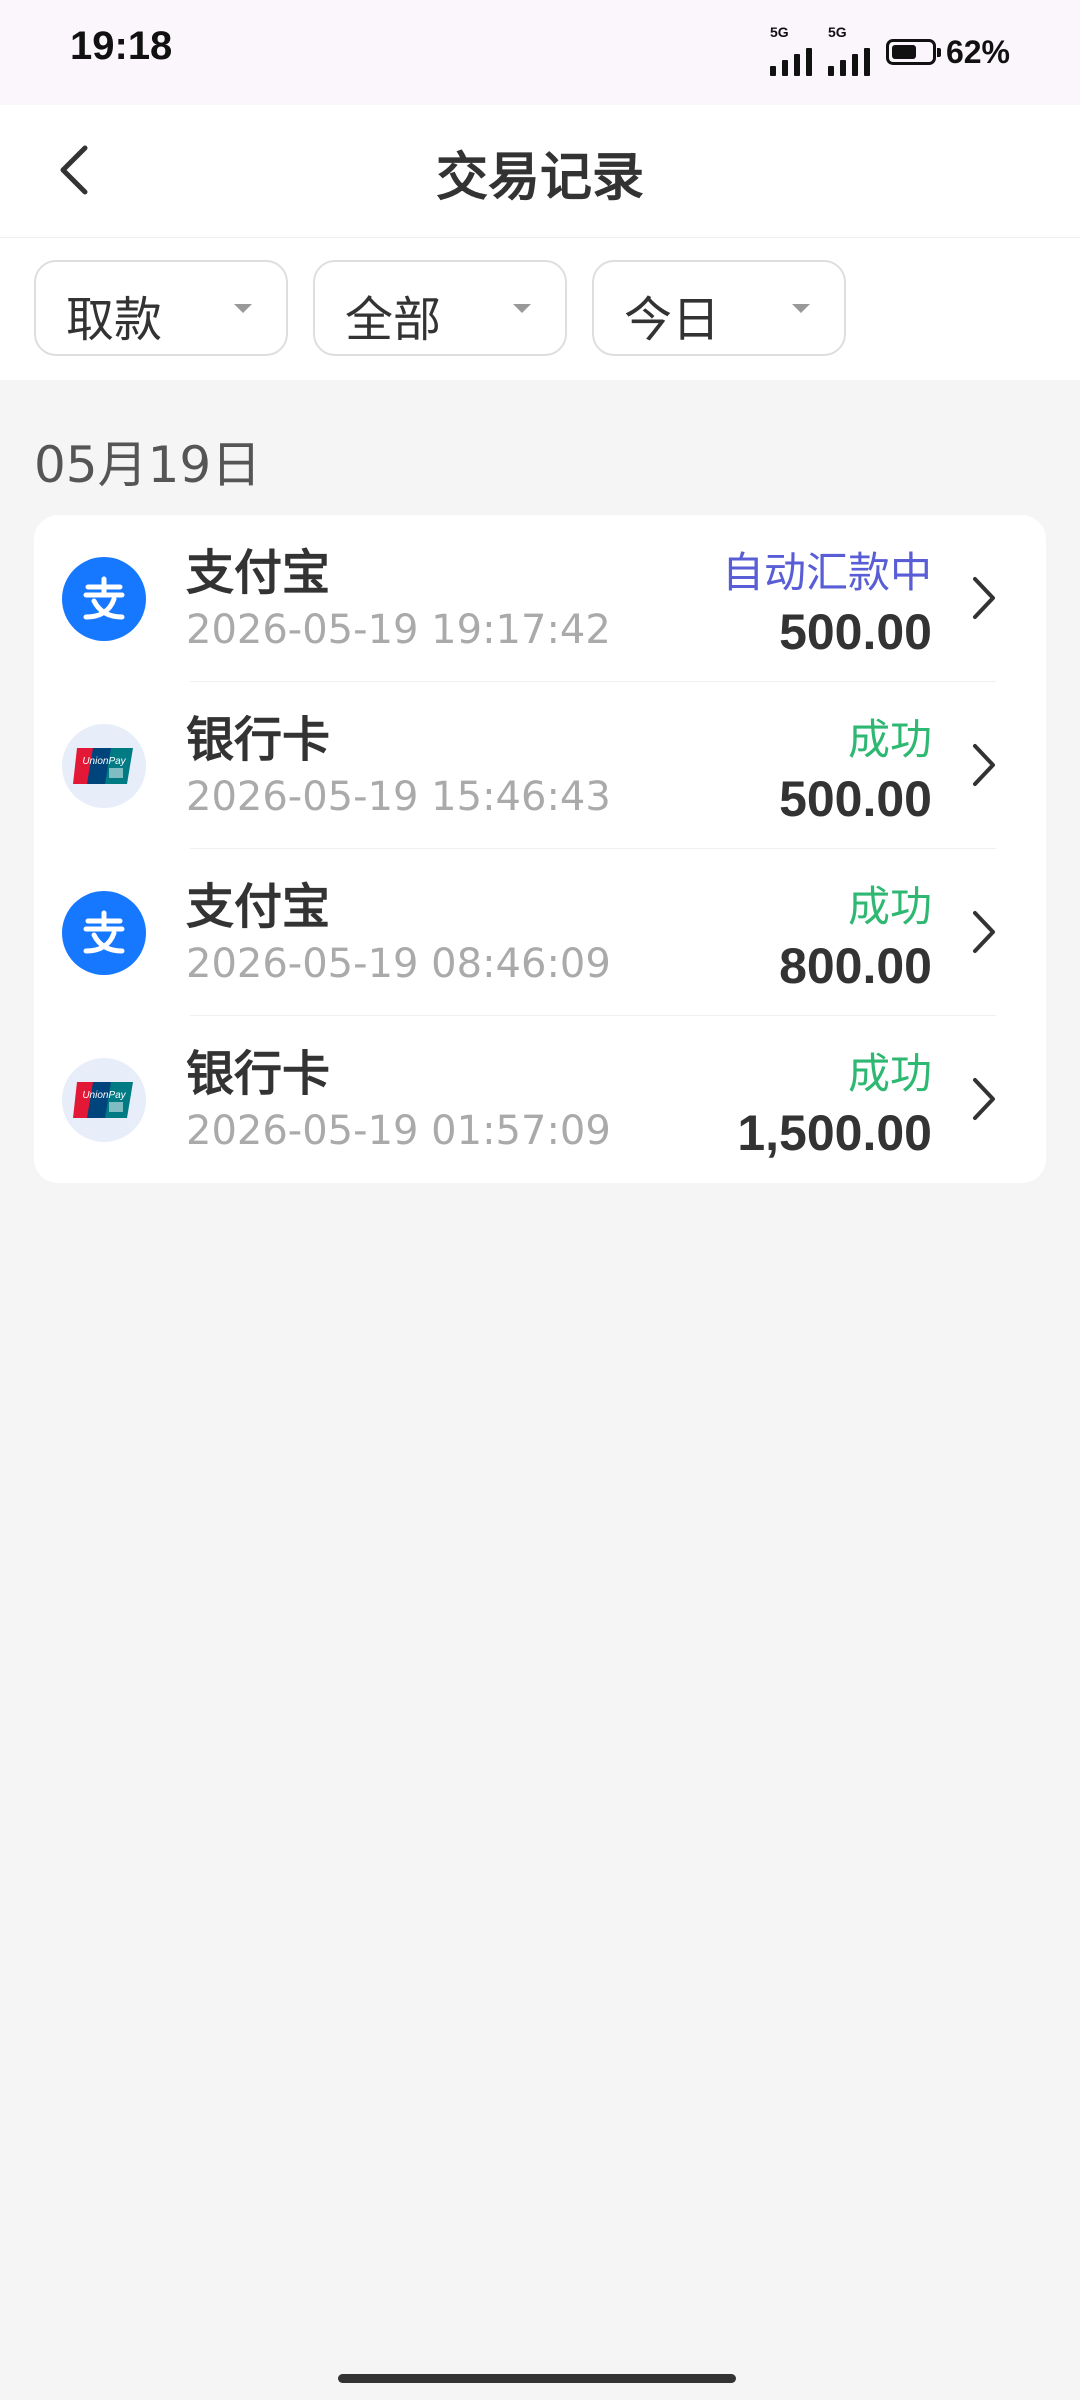  I want to click on status-badge: 自动汇款中, so click(826, 572).